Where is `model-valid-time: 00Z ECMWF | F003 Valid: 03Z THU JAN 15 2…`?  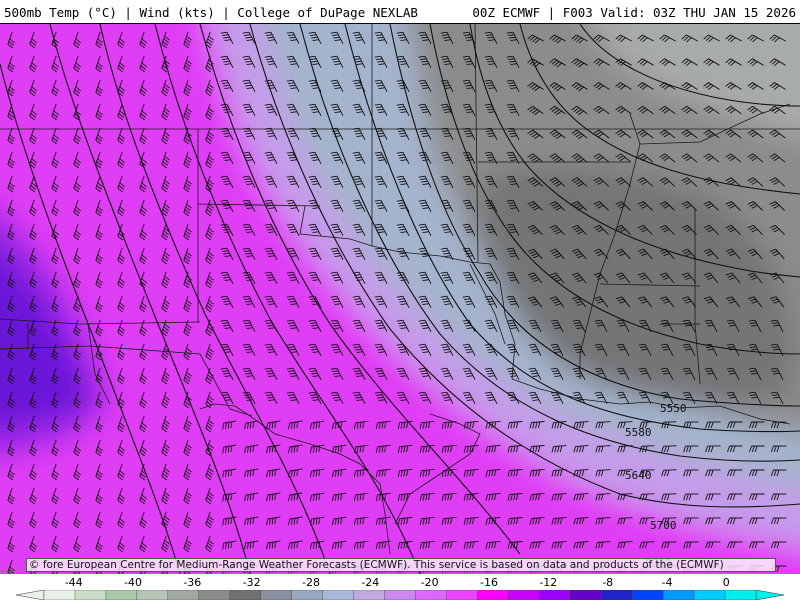 model-valid-time: 00Z ECMWF | F003 Valid: 03Z THU JAN 15 2… is located at coordinates (634, 12).